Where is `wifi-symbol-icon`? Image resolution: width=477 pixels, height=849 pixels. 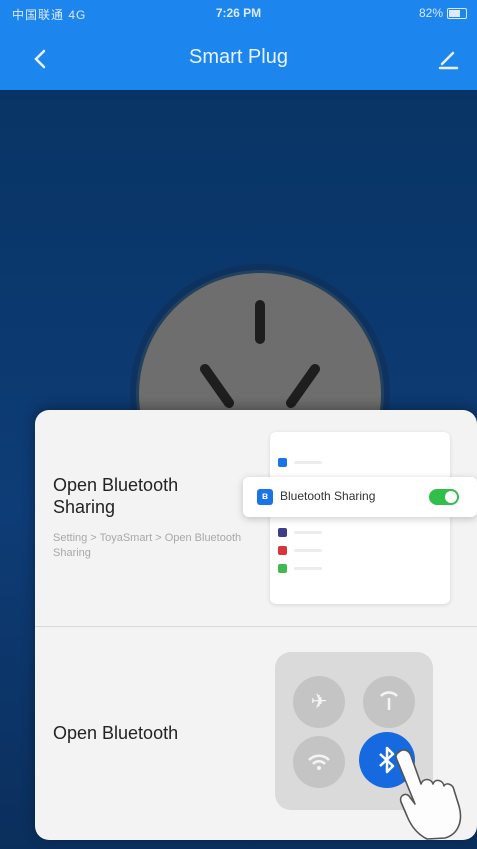 wifi-symbol-icon is located at coordinates (319, 762).